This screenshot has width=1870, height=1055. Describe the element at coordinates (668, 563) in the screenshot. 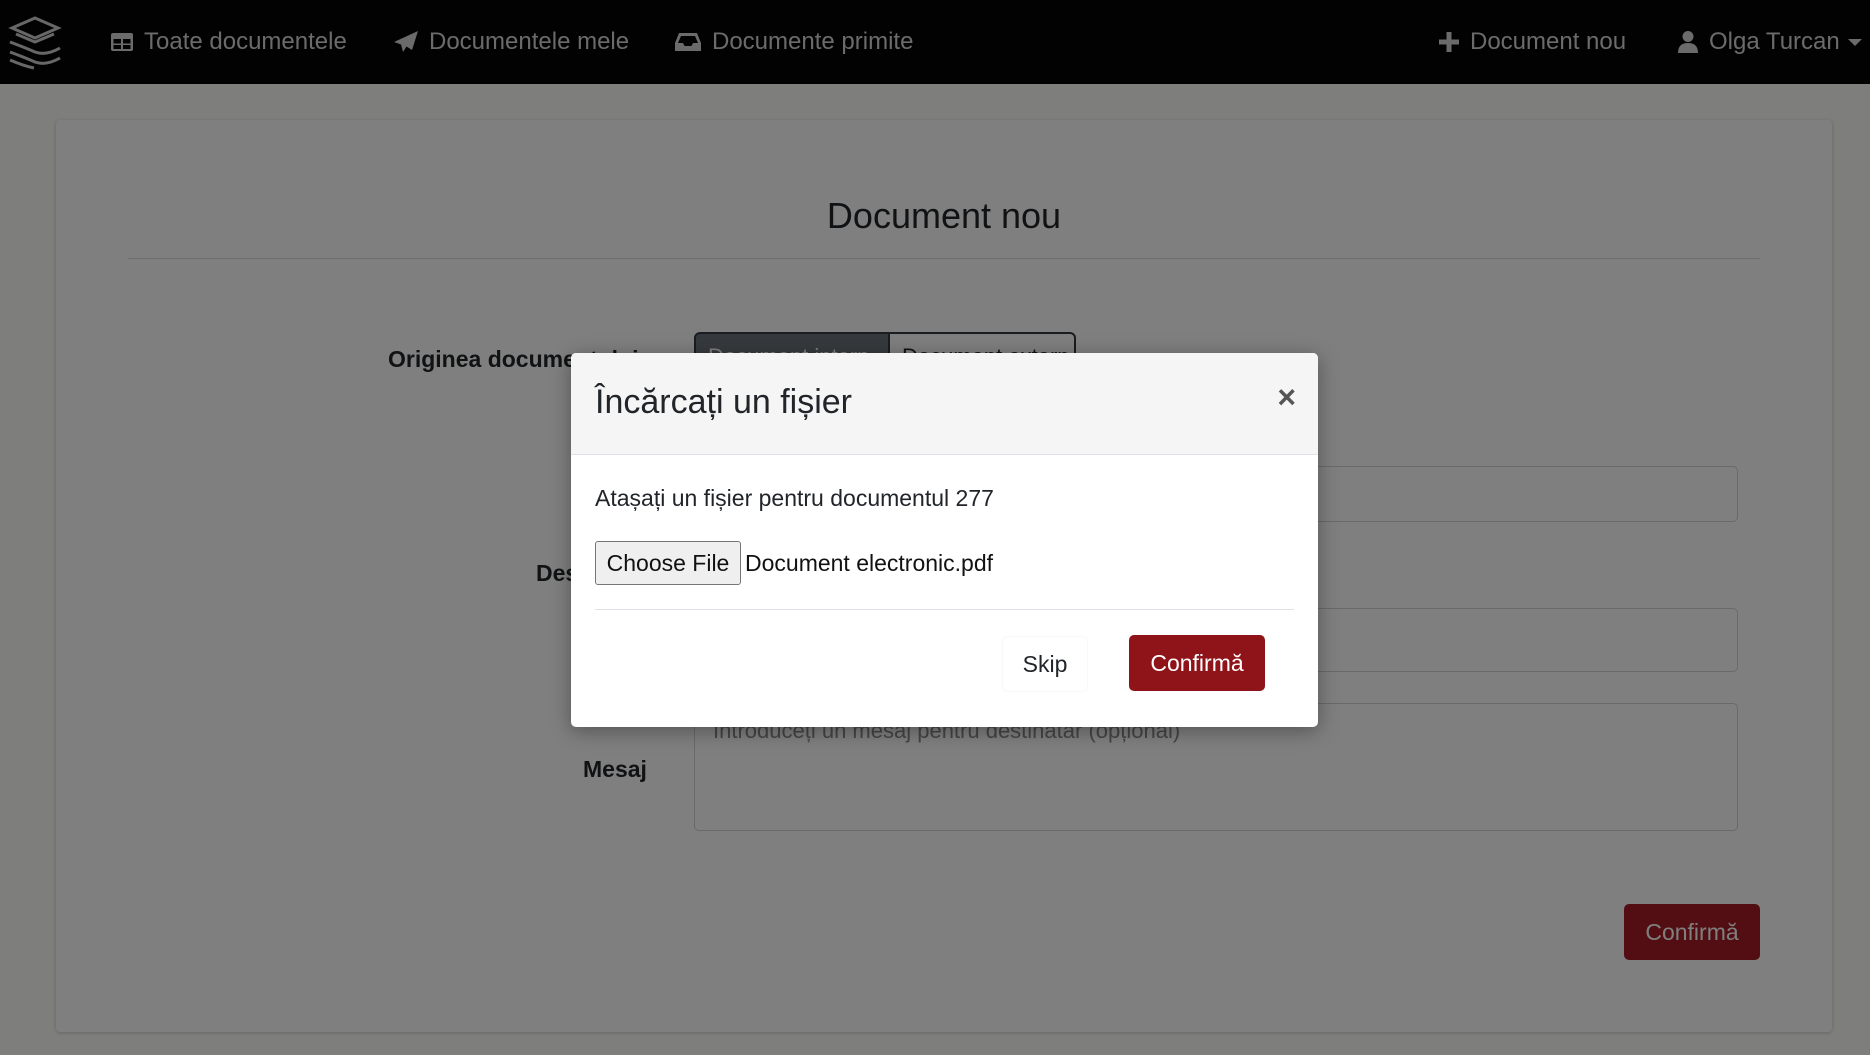

I see `choose-file-button: Choose File` at that location.